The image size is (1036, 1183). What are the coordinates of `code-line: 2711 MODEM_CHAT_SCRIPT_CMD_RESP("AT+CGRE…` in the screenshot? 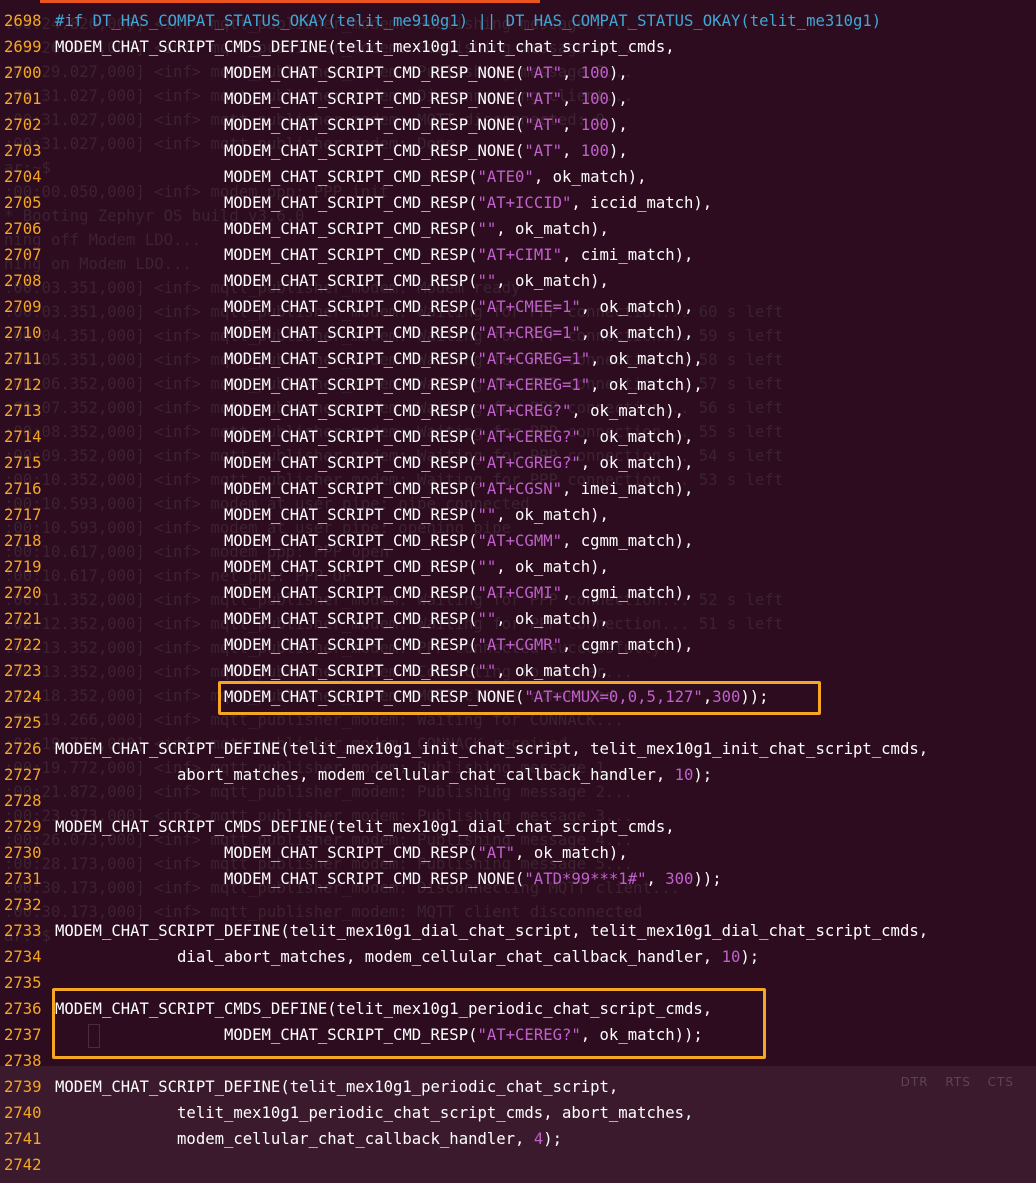 It's located at (518, 359).